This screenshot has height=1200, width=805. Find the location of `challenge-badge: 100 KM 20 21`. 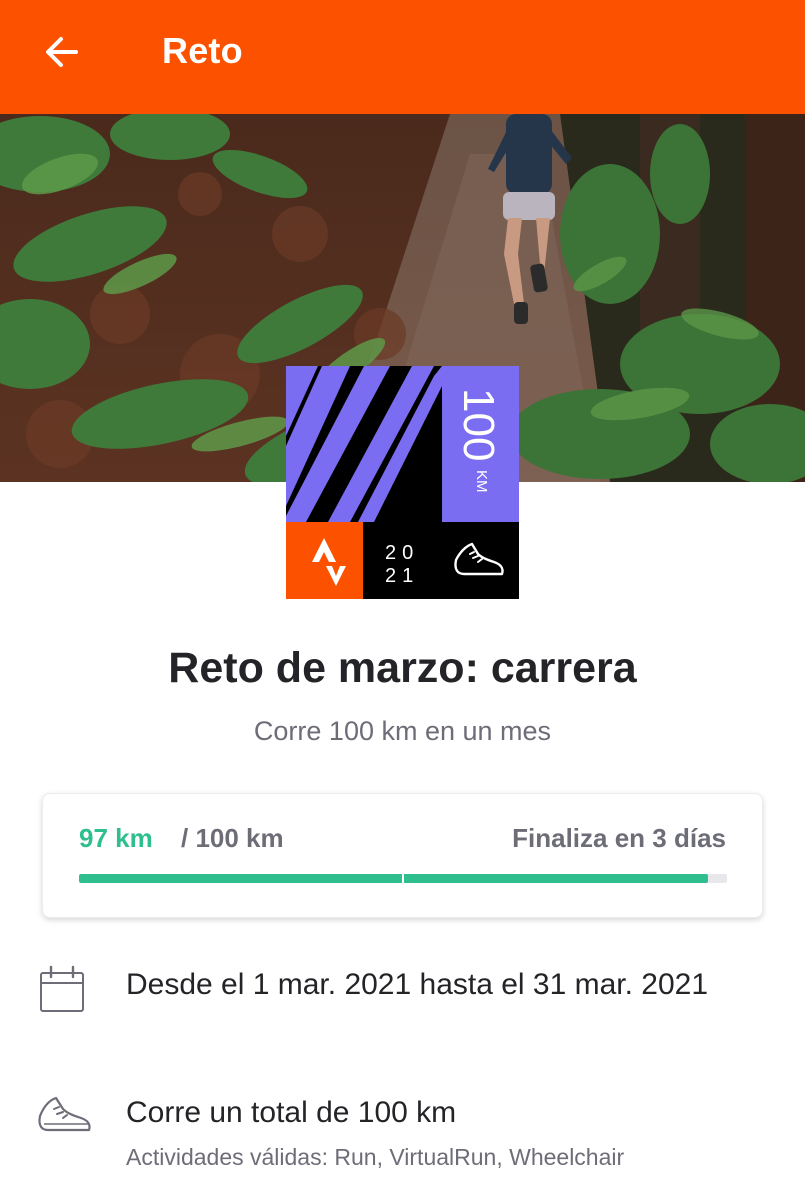

challenge-badge: 100 KM 20 21 is located at coordinates (402, 482).